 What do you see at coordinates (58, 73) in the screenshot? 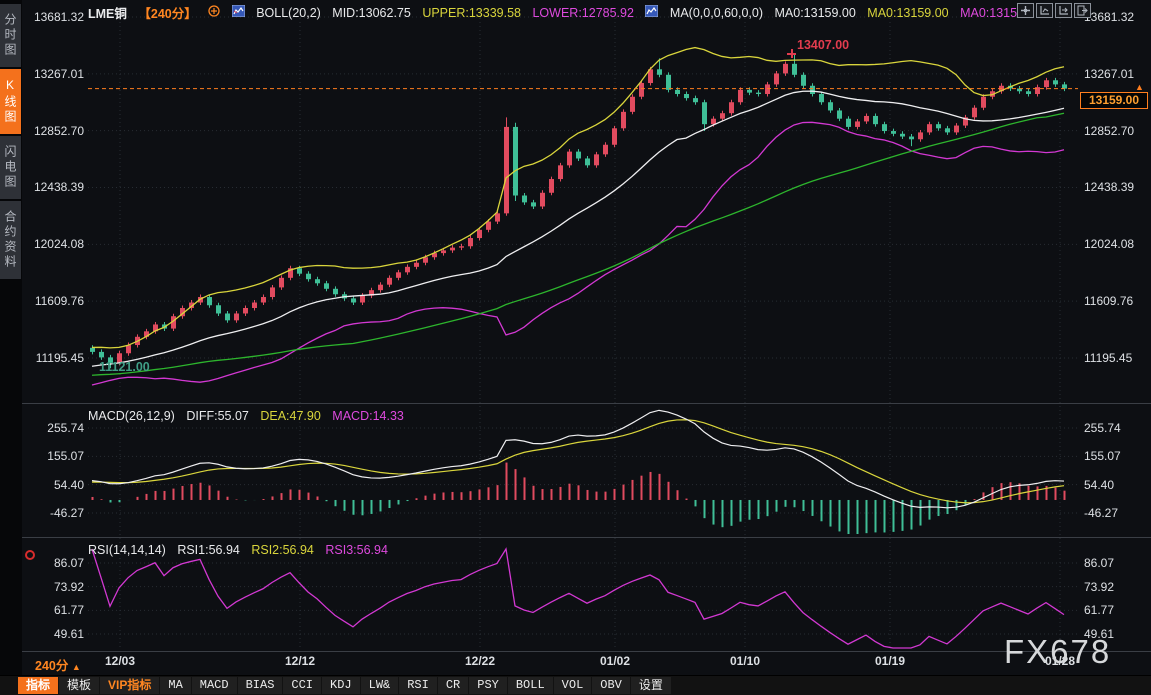
I see `price-axis-label-left: 13267.01` at bounding box center [58, 73].